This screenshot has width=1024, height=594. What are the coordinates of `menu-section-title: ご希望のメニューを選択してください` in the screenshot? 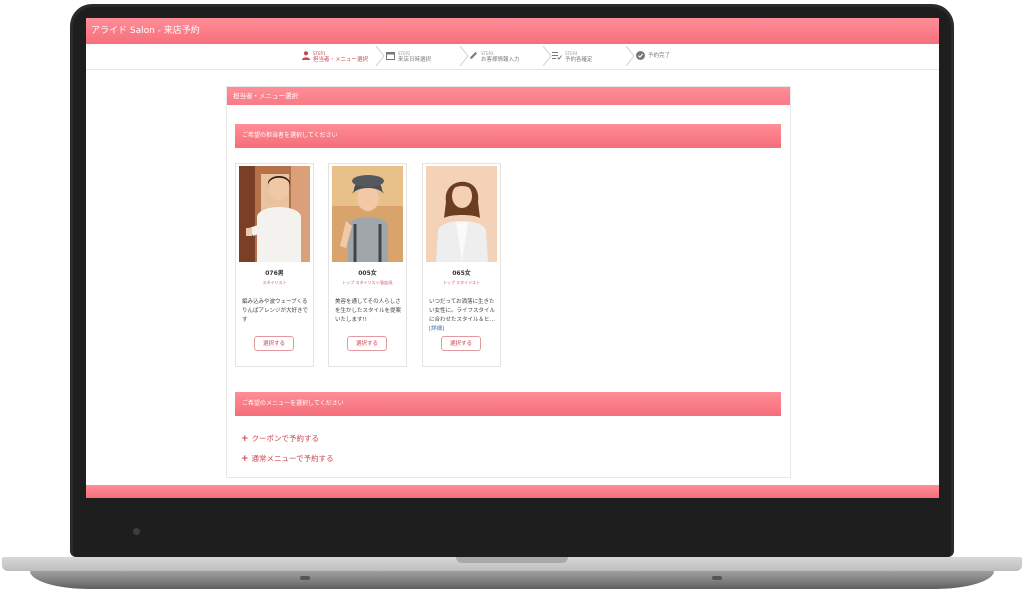 It's located at (508, 404).